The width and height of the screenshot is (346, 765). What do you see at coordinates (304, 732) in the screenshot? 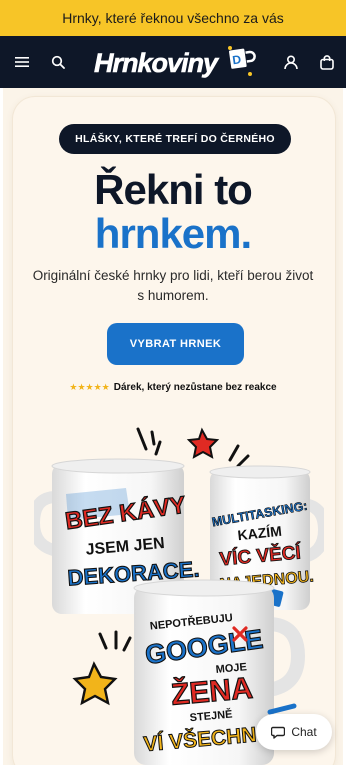
I see `chat-label: Chat` at bounding box center [304, 732].